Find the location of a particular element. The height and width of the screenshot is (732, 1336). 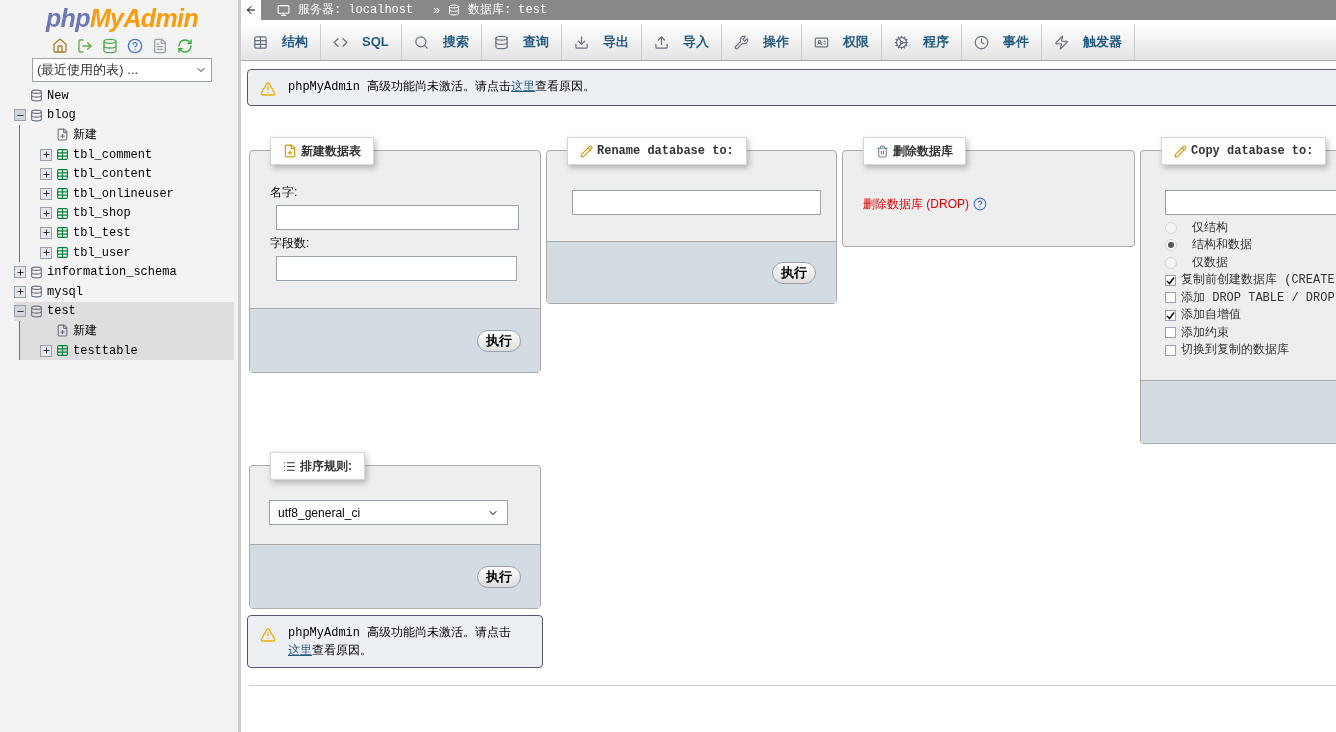

tree-row: tbl_comment is located at coordinates (137, 154).